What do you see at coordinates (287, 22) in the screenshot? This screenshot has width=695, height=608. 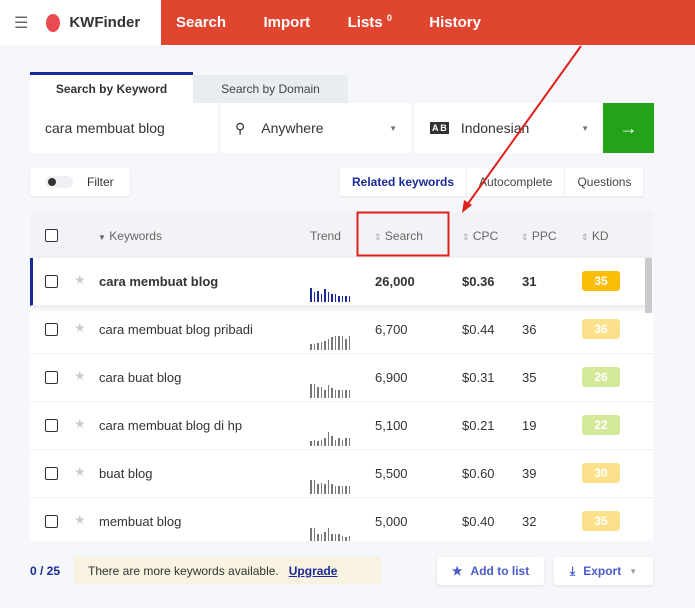 I see `nav-import: Import` at bounding box center [287, 22].